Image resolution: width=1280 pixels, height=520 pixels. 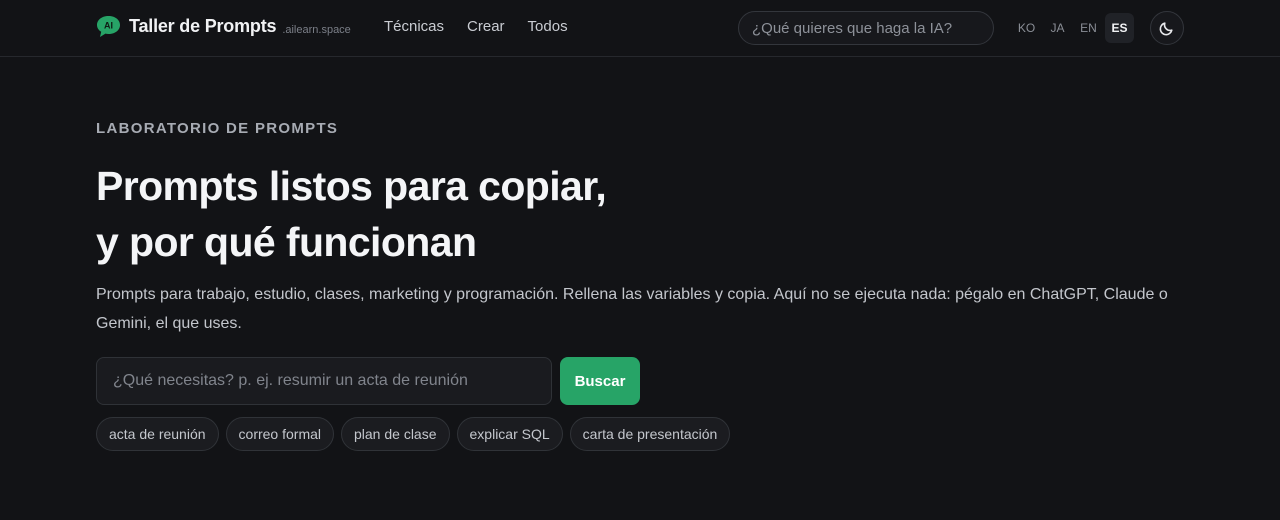 I want to click on nav-link-tecnicas: Técnicas, so click(x=414, y=26).